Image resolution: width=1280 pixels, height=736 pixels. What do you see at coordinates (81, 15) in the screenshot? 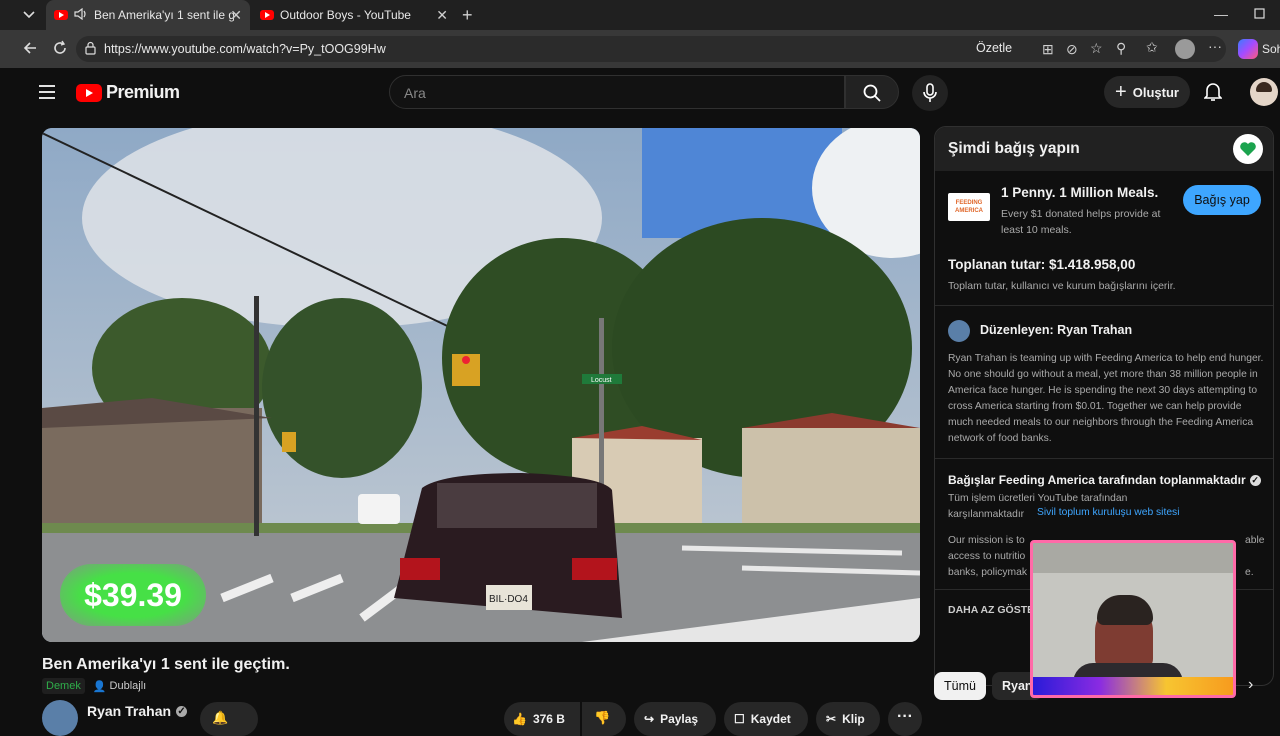
I see `speaker-icon` at bounding box center [81, 15].